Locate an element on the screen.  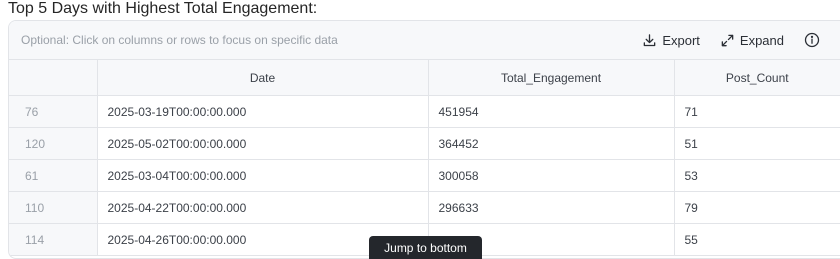
table-row: 110 2025-04-22T00:00:00.000 296633 79 is located at coordinates (424, 207).